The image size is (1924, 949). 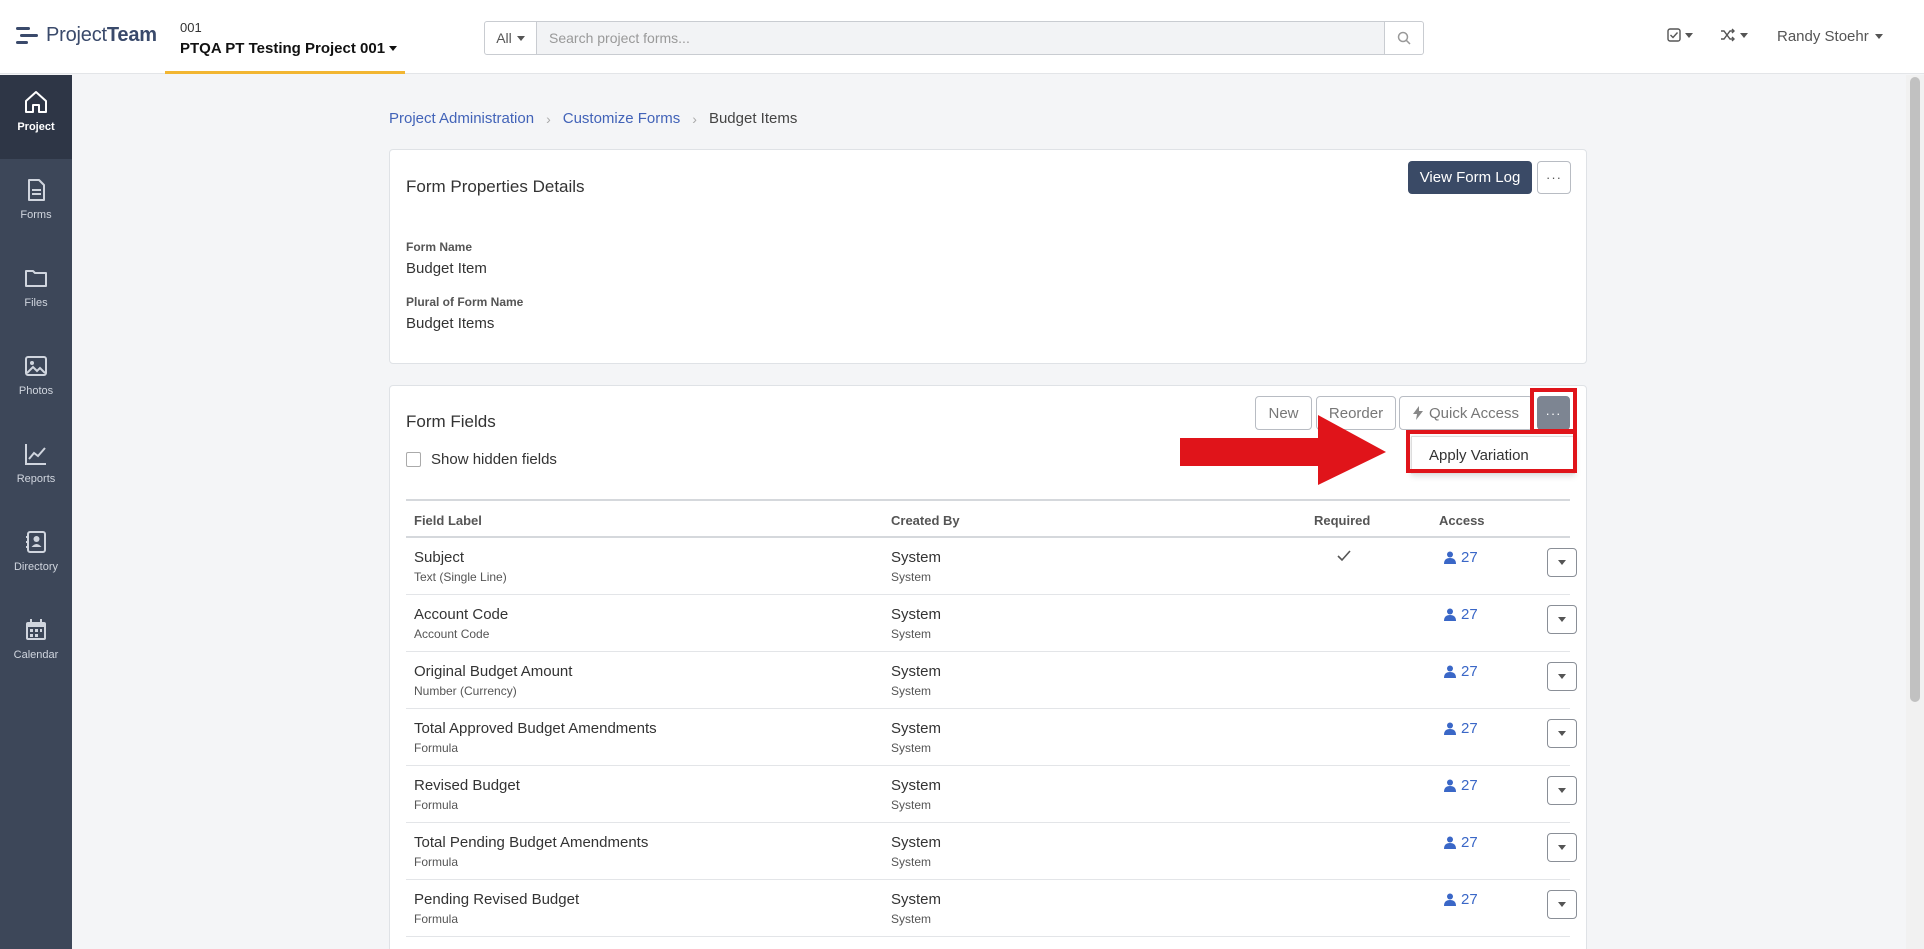 I want to click on field-label: Total Approved Budget Amendments, so click(x=535, y=728).